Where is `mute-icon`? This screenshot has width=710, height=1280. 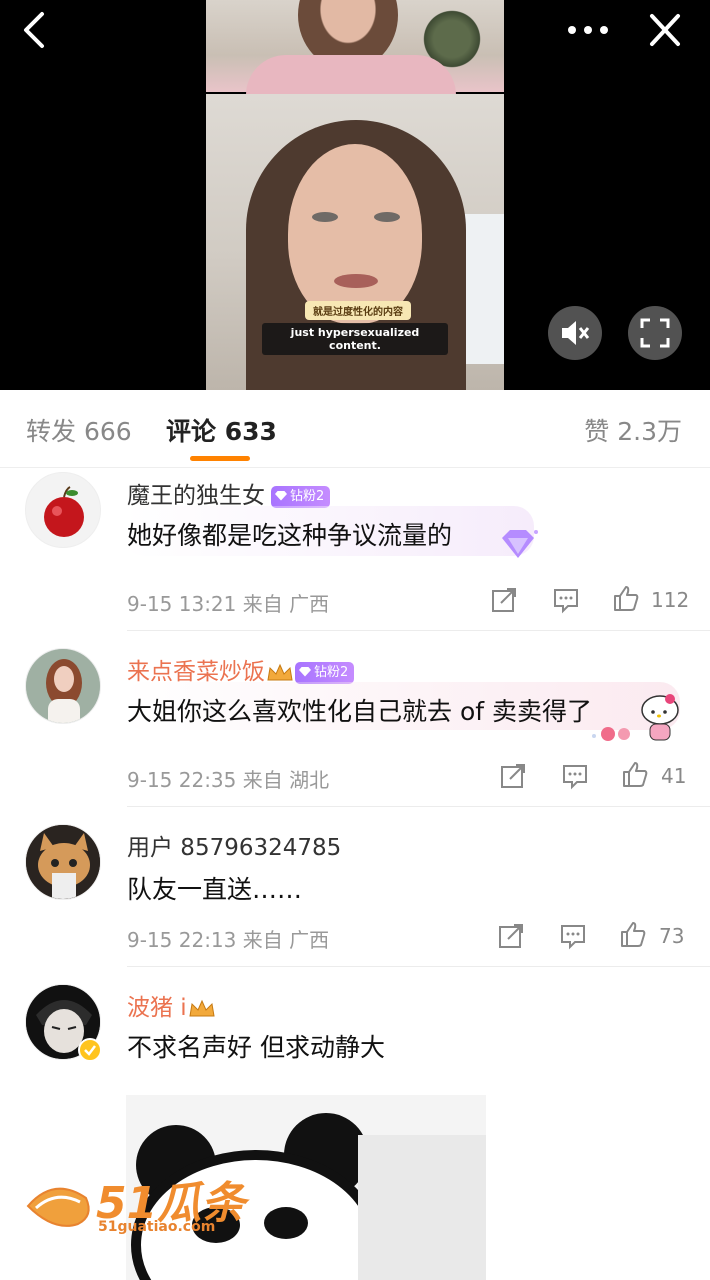 mute-icon is located at coordinates (575, 333).